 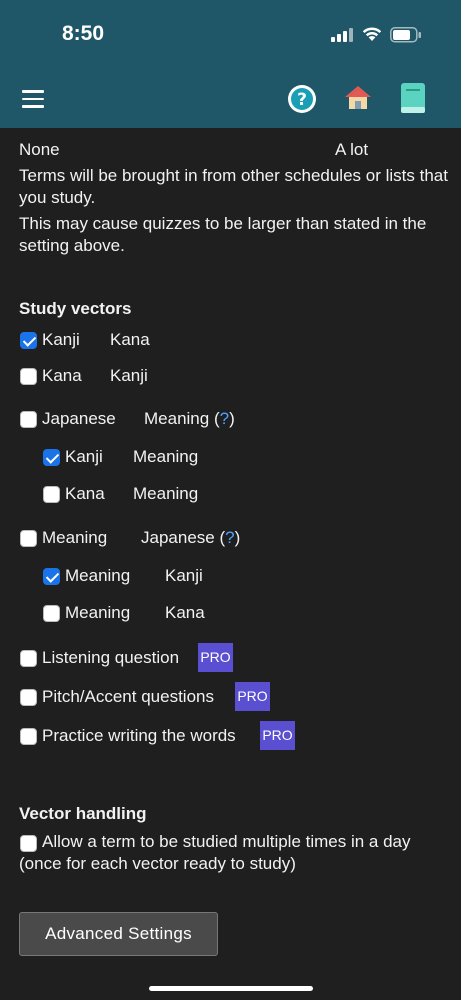 I want to click on help-icon: ?, so click(x=302, y=99).